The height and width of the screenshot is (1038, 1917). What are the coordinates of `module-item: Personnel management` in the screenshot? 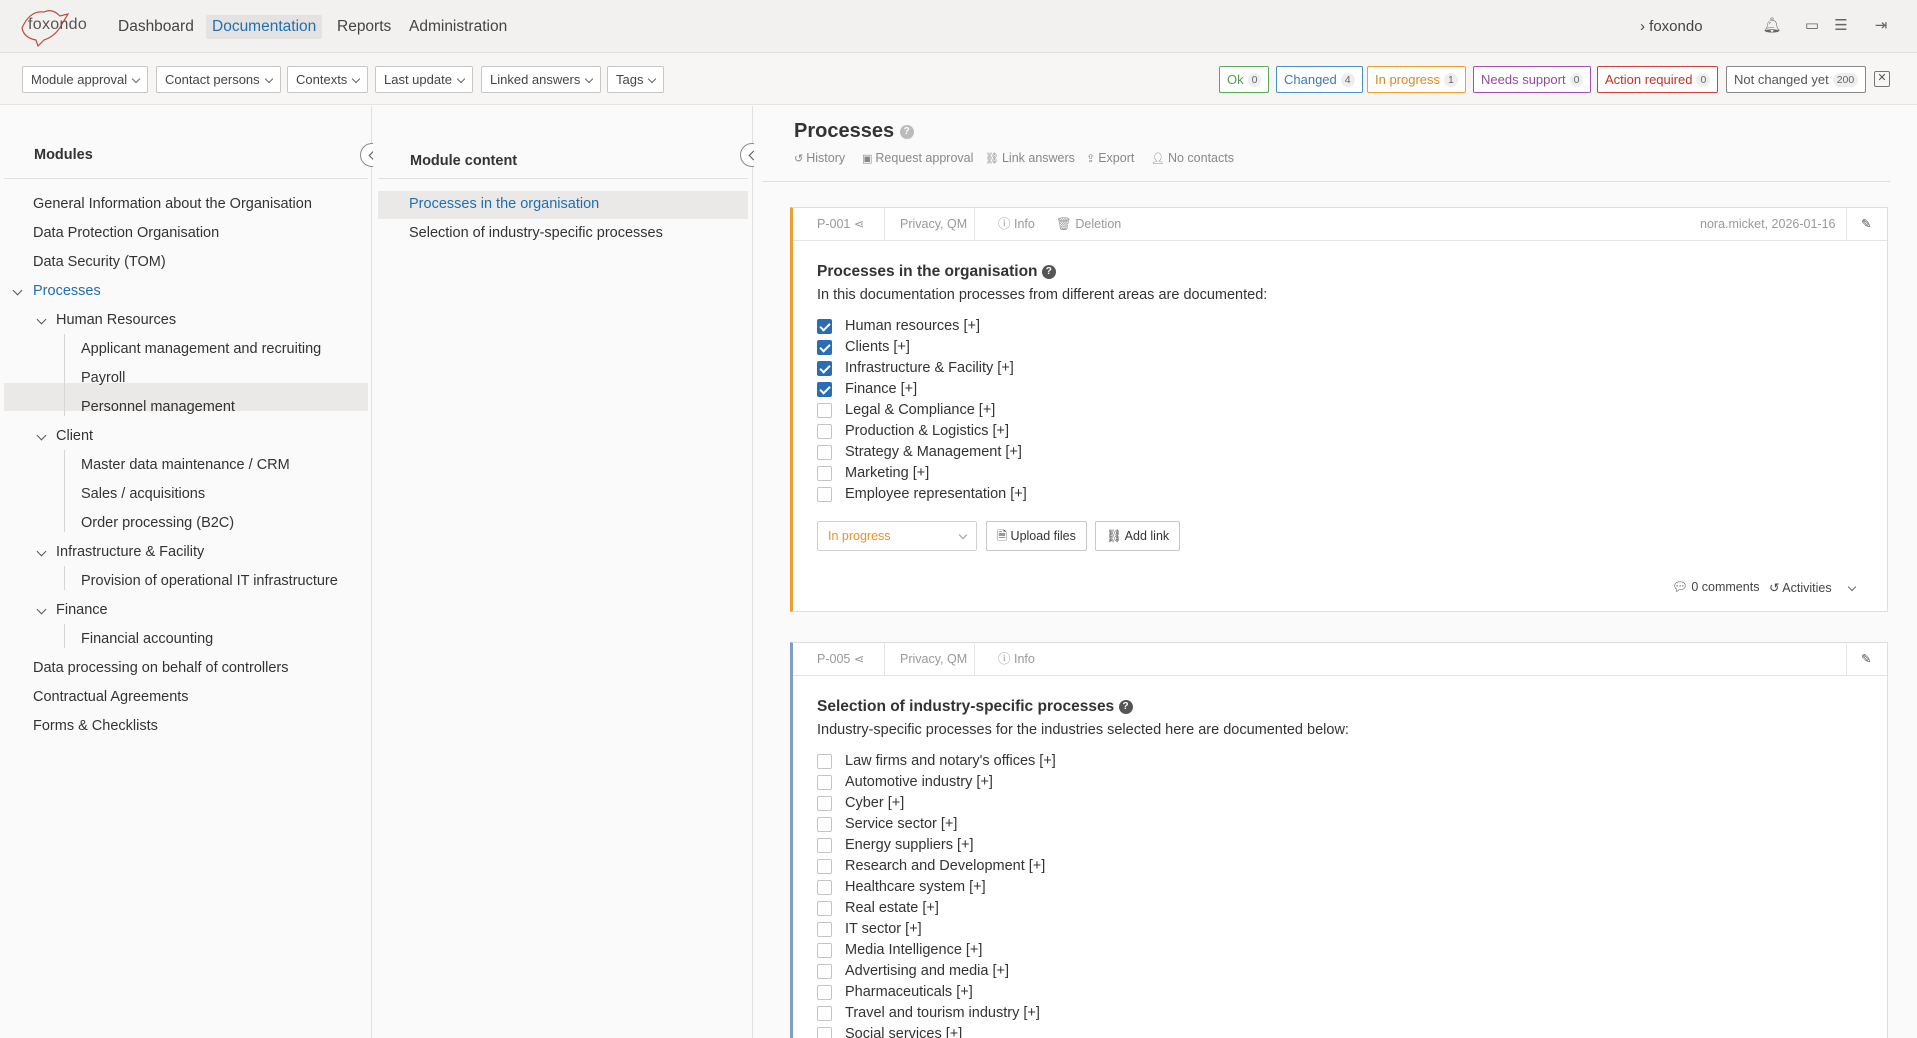 It's located at (158, 407).